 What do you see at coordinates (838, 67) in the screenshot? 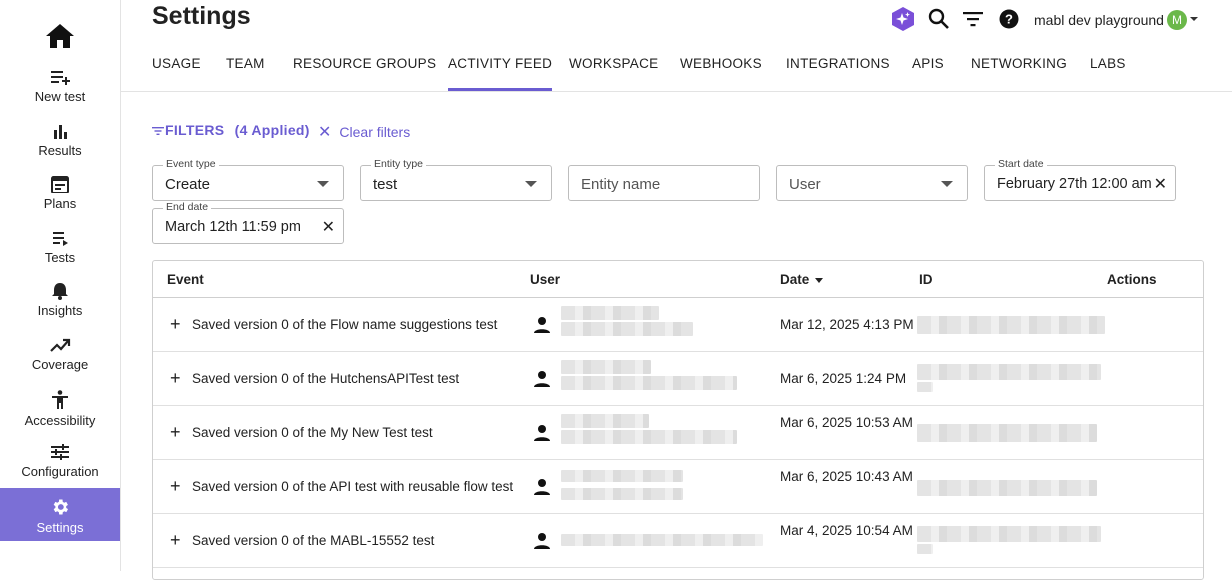
I see `tab-integrations: INTEGRATIONS` at bounding box center [838, 67].